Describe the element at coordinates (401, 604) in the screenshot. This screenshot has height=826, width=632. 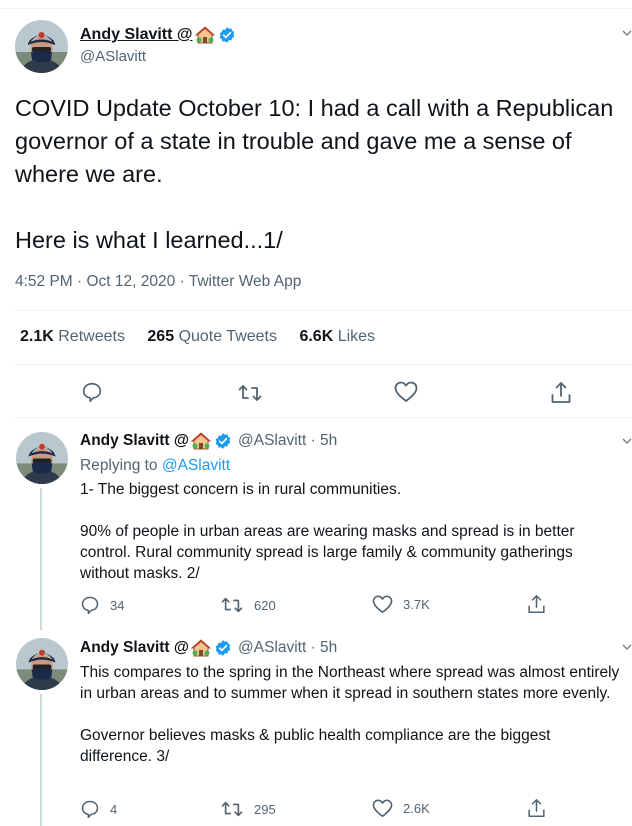
I see `like-button: 3.7K` at that location.